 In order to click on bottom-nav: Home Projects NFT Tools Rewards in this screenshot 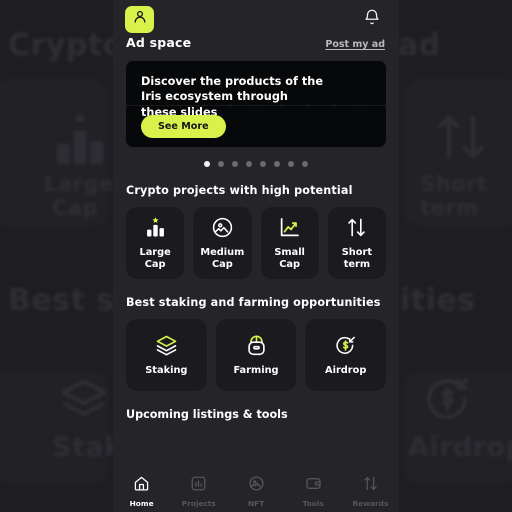, I will do `click(256, 491)`.